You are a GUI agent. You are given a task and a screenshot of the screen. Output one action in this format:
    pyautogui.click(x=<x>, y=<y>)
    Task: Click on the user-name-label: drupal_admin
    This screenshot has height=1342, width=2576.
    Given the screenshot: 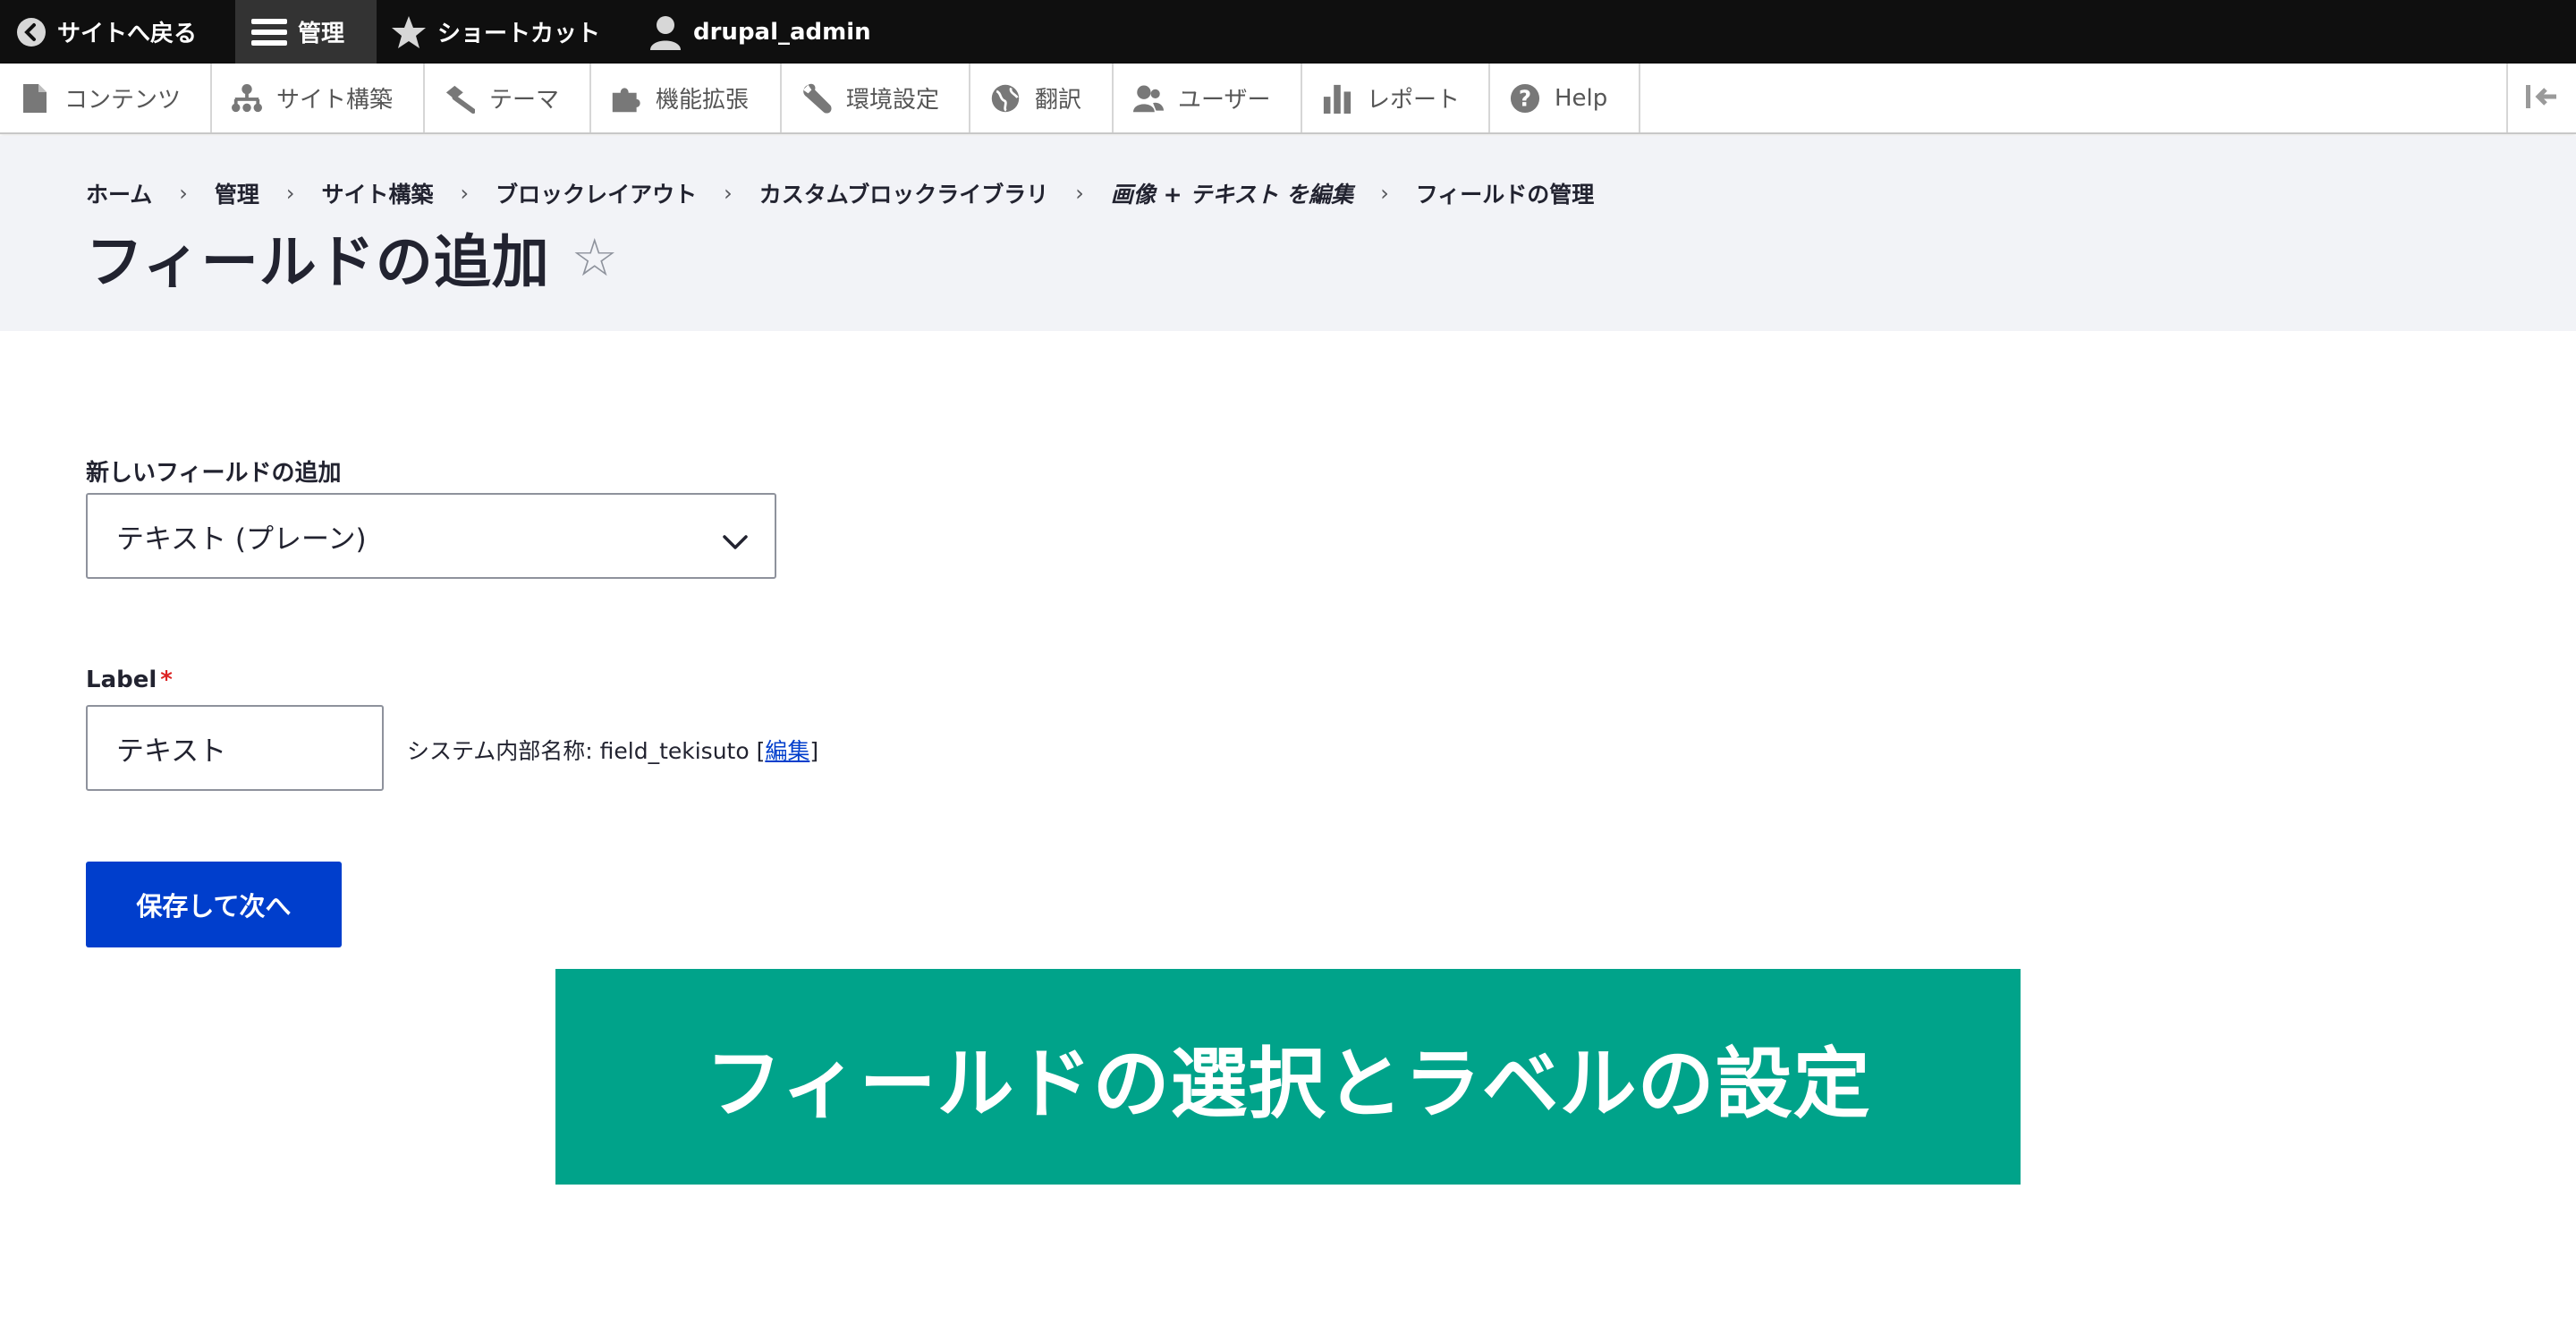 What is the action you would take?
    pyautogui.click(x=782, y=32)
    